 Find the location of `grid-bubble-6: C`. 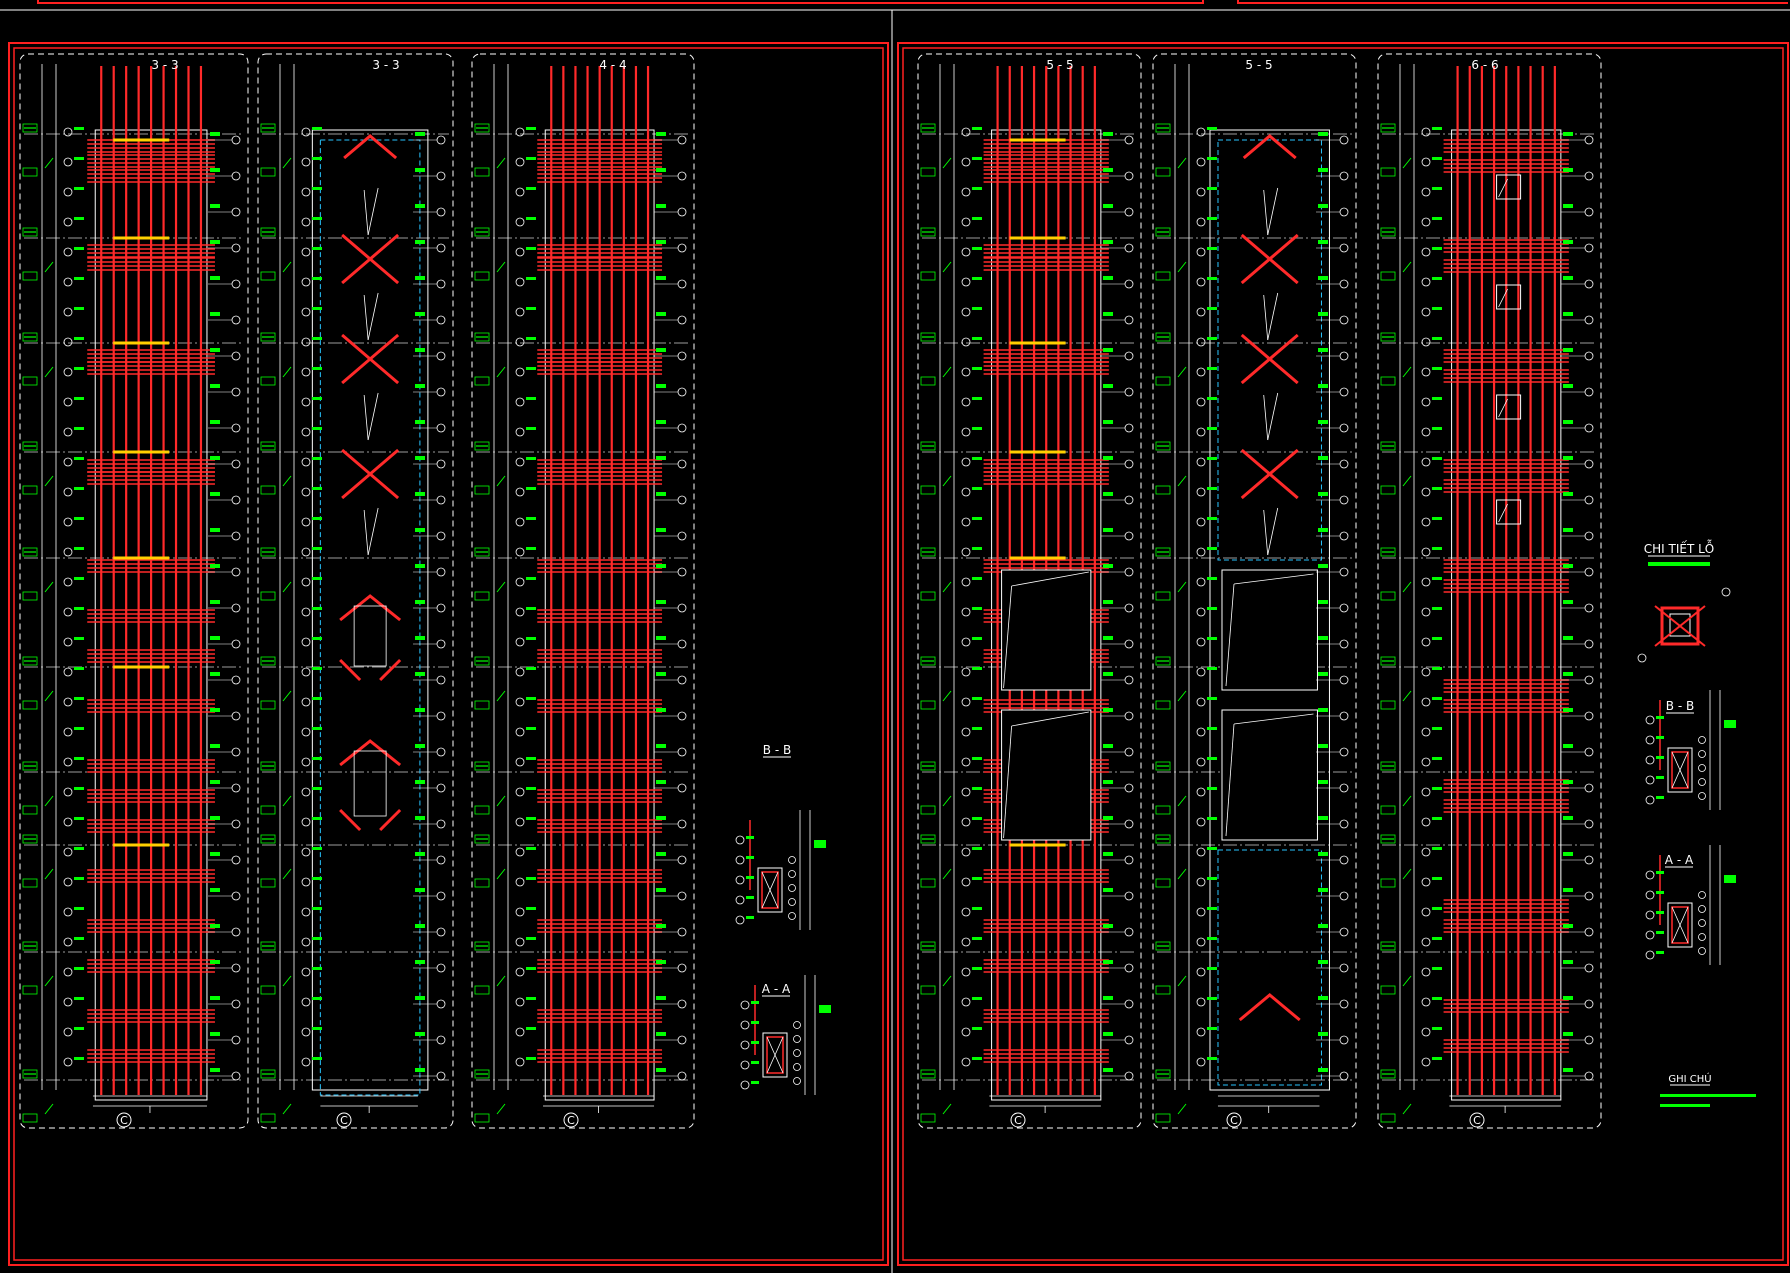

grid-bubble-6: C is located at coordinates (1477, 1120).